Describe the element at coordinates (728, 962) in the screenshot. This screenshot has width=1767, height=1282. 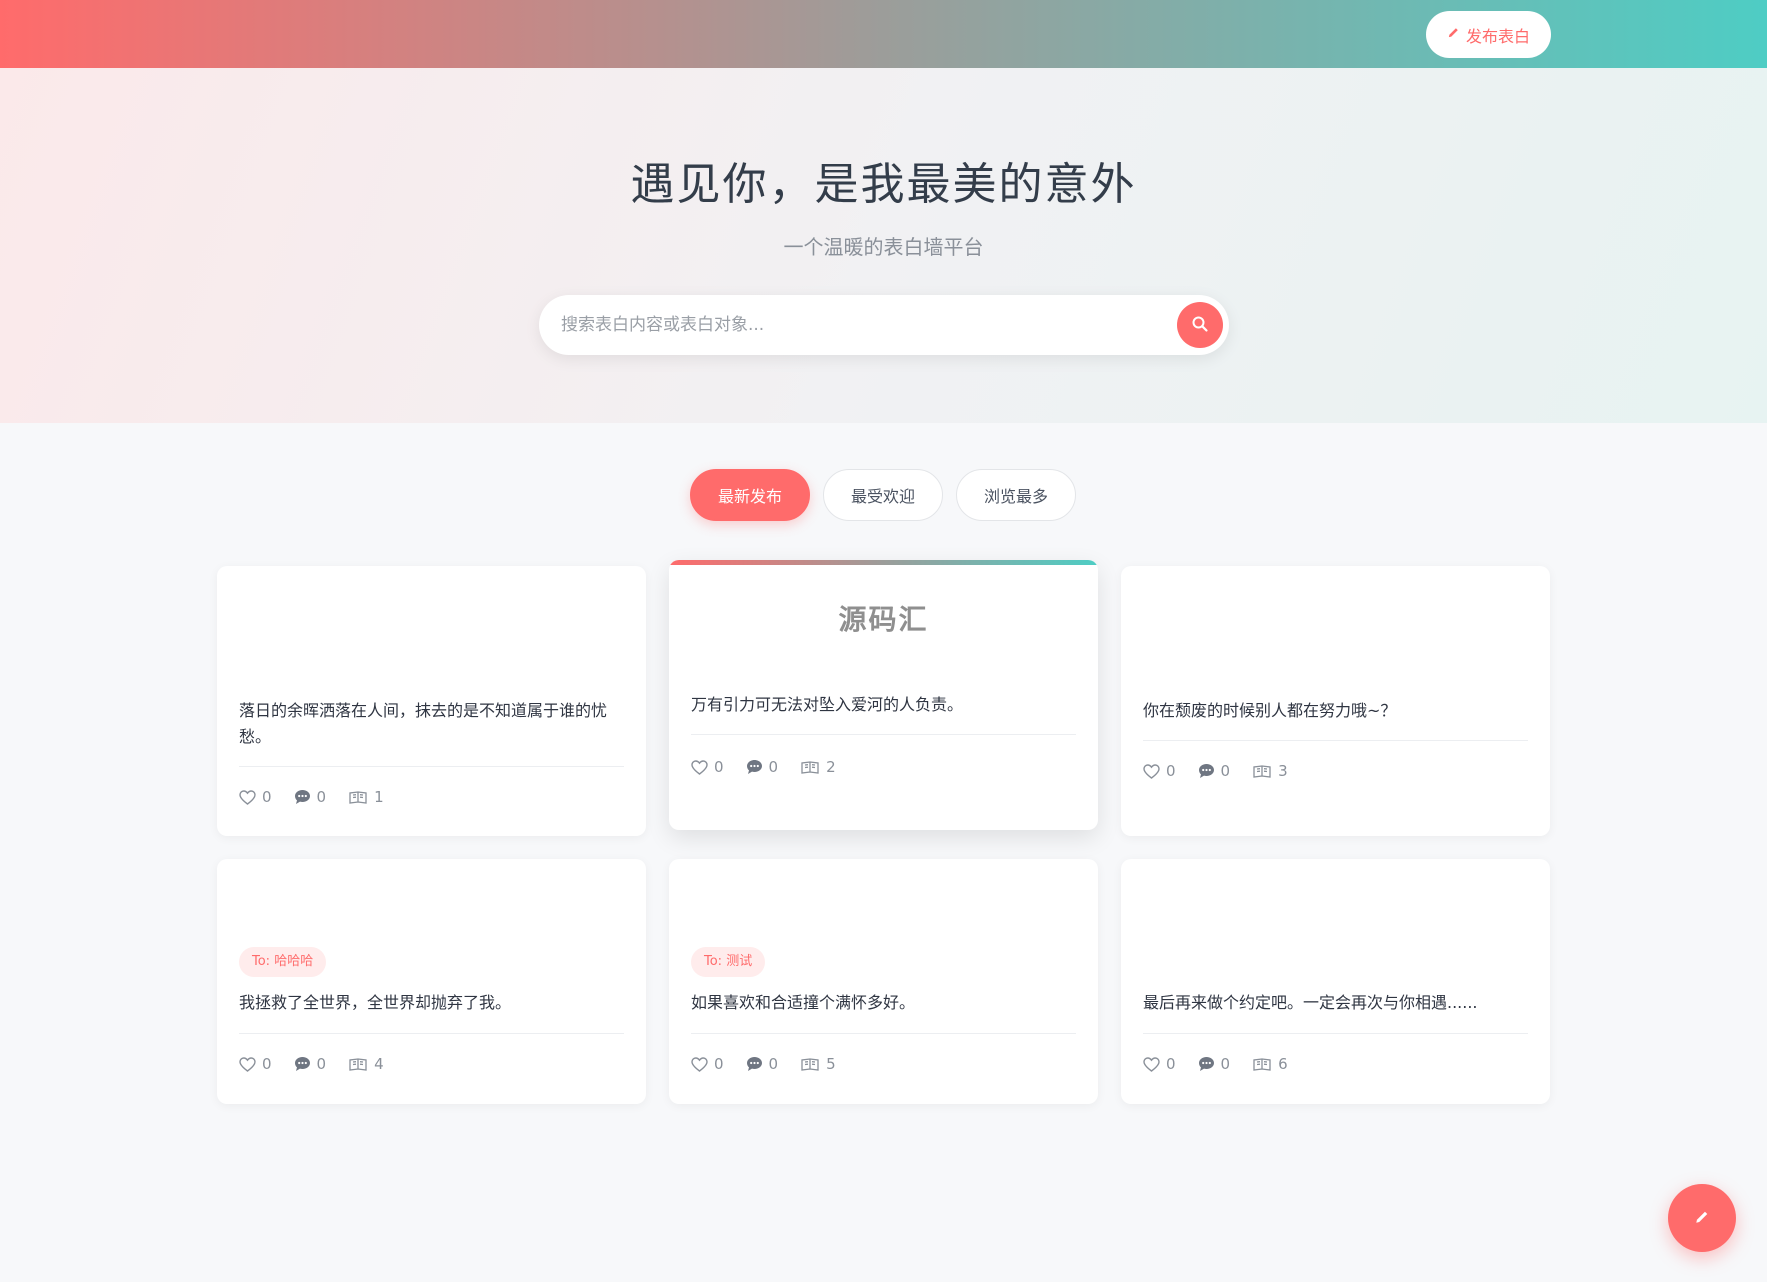
I see `recipient-tag: To: 测试` at that location.